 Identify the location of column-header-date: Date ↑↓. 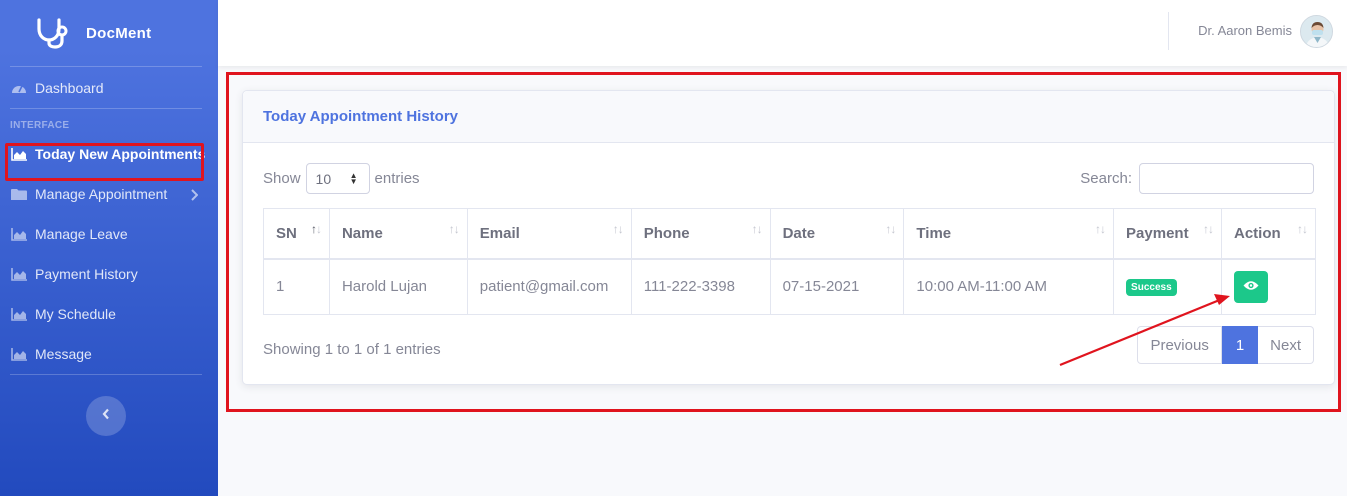
(837, 234).